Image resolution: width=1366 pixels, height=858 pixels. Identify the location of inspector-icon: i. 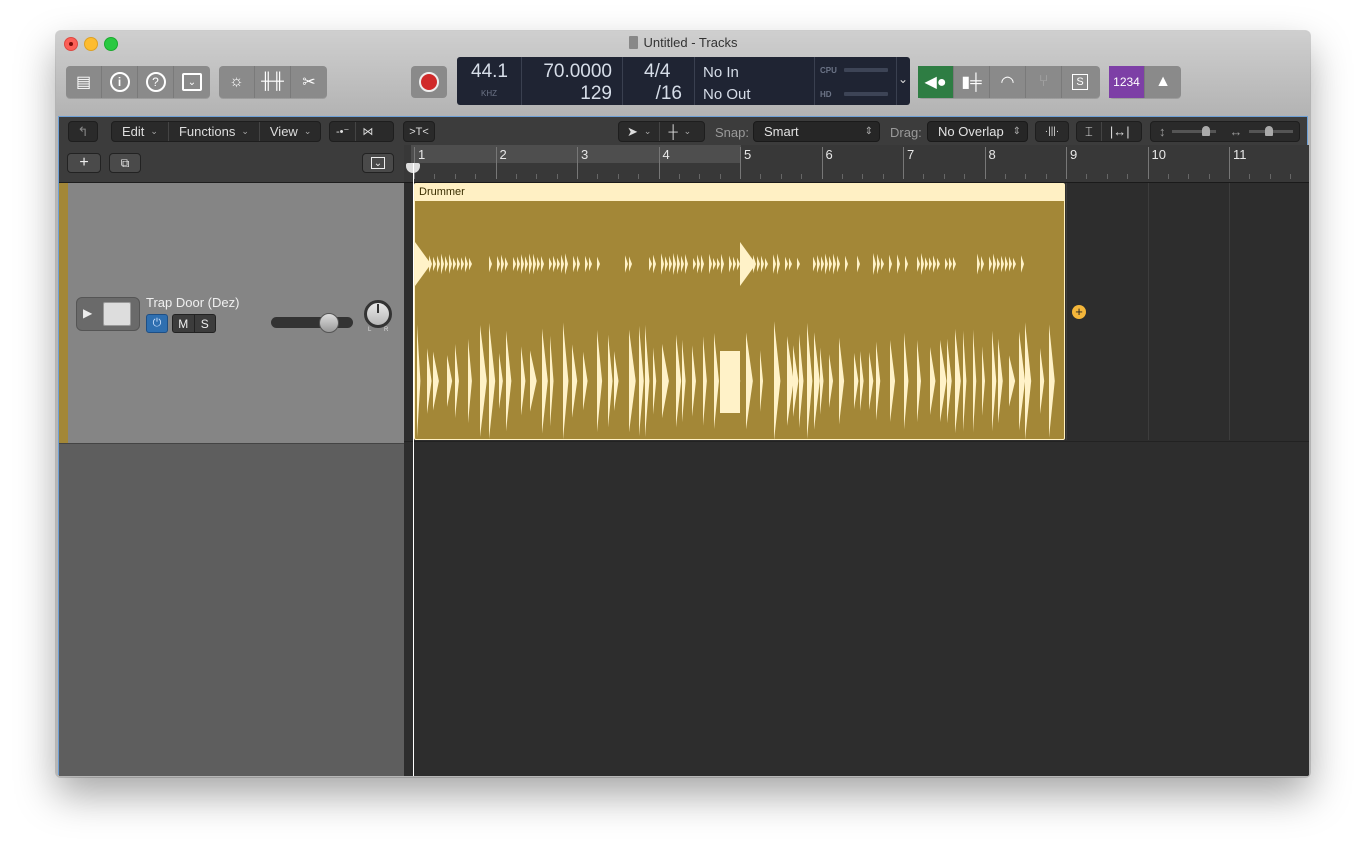
(119, 82).